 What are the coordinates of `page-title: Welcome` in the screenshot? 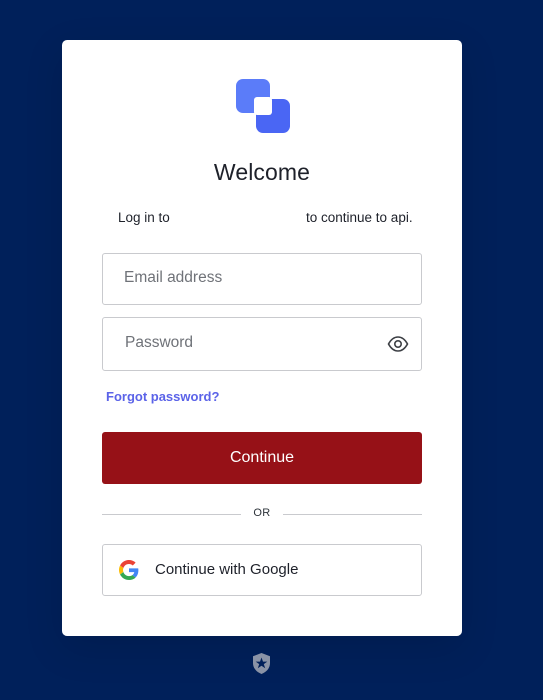 It's located at (262, 172).